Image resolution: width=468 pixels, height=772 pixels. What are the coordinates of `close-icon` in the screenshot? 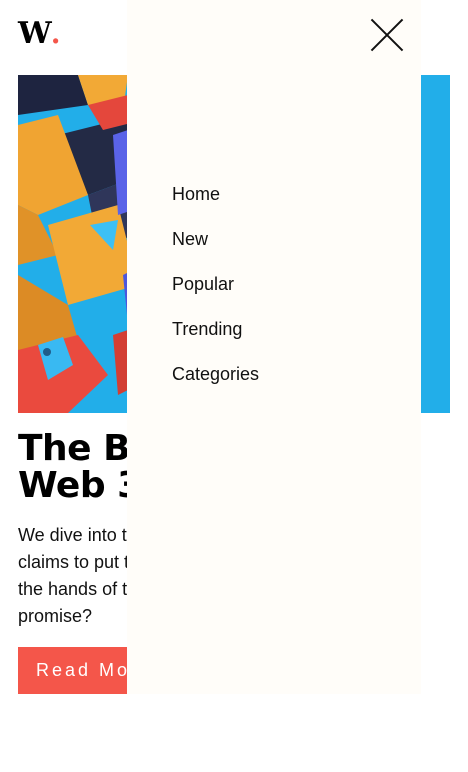 It's located at (387, 35).